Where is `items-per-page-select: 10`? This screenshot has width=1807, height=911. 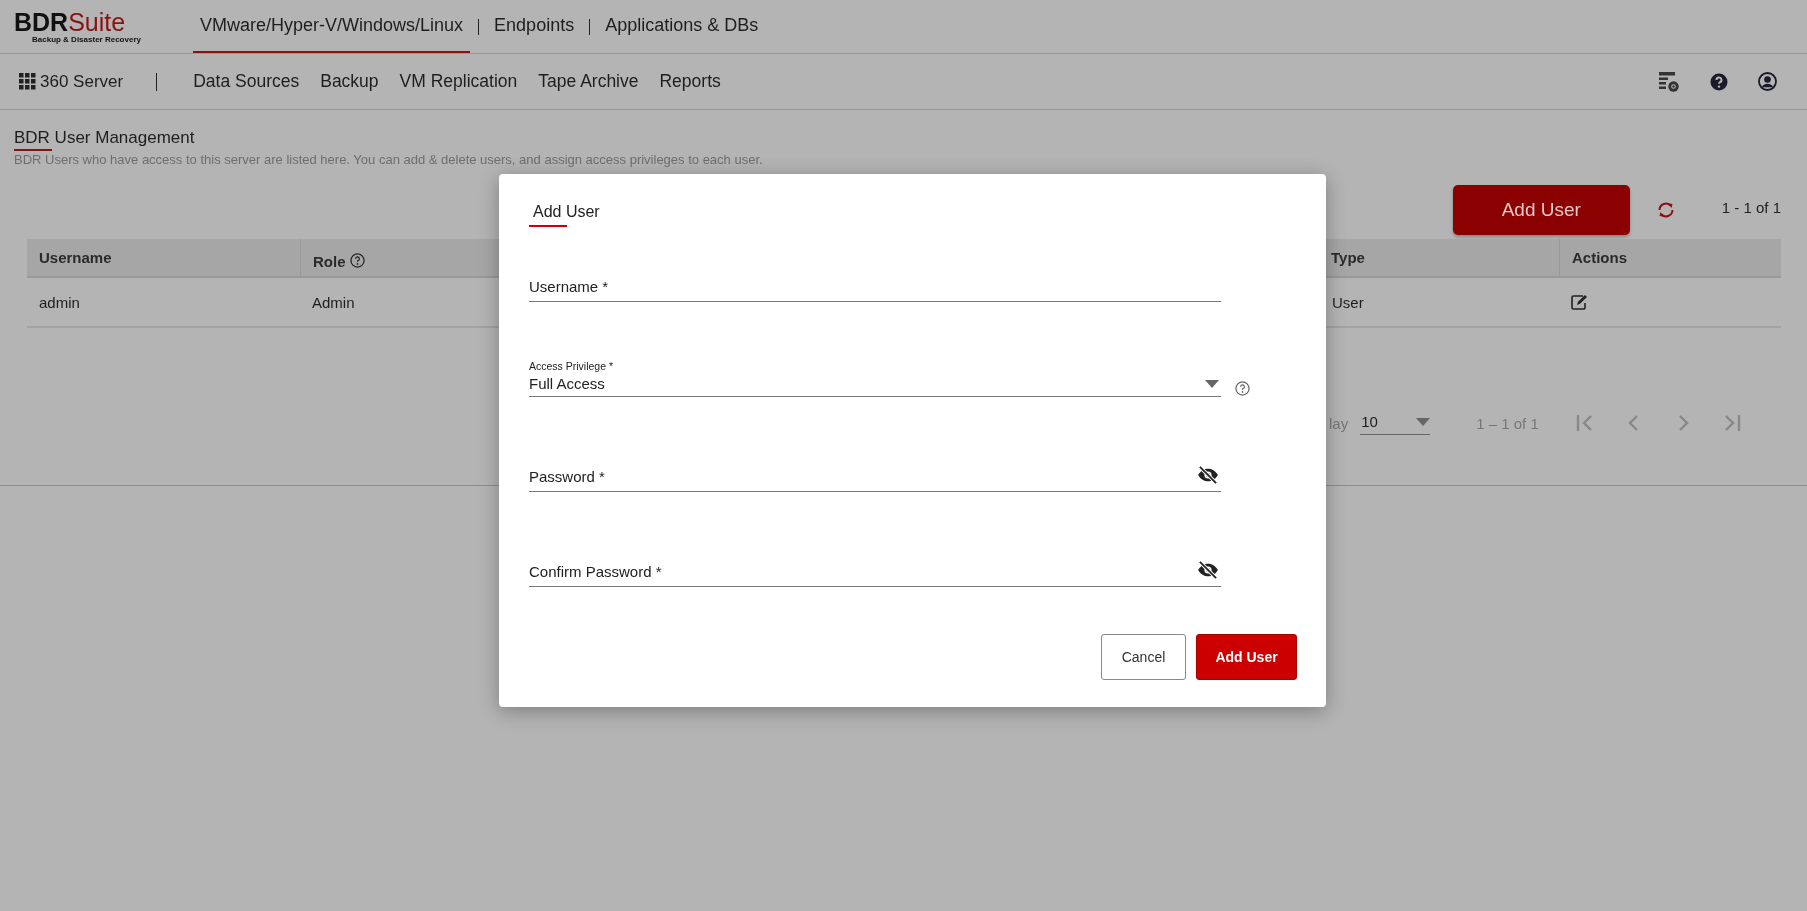
items-per-page-select: 10 is located at coordinates (1395, 423).